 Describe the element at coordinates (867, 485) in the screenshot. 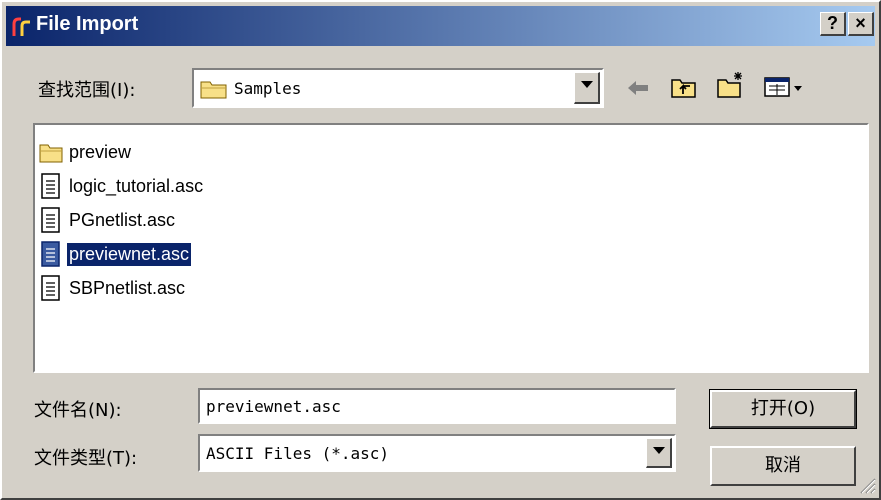

I see `resize-grip-icon` at that location.